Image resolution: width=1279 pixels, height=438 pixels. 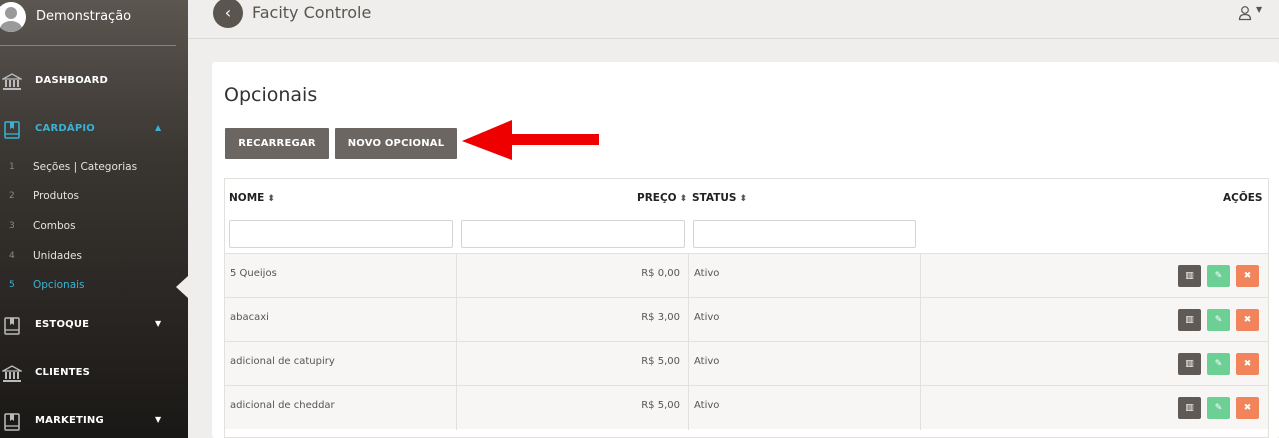 What do you see at coordinates (94, 197) in the screenshot?
I see `sidebar-subitem-produtos: 2 Produtos` at bounding box center [94, 197].